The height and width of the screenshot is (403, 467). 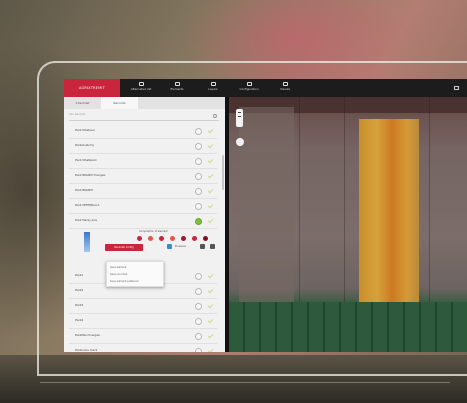 I want to click on nav-item-elements: Elements, so click(x=177, y=88).